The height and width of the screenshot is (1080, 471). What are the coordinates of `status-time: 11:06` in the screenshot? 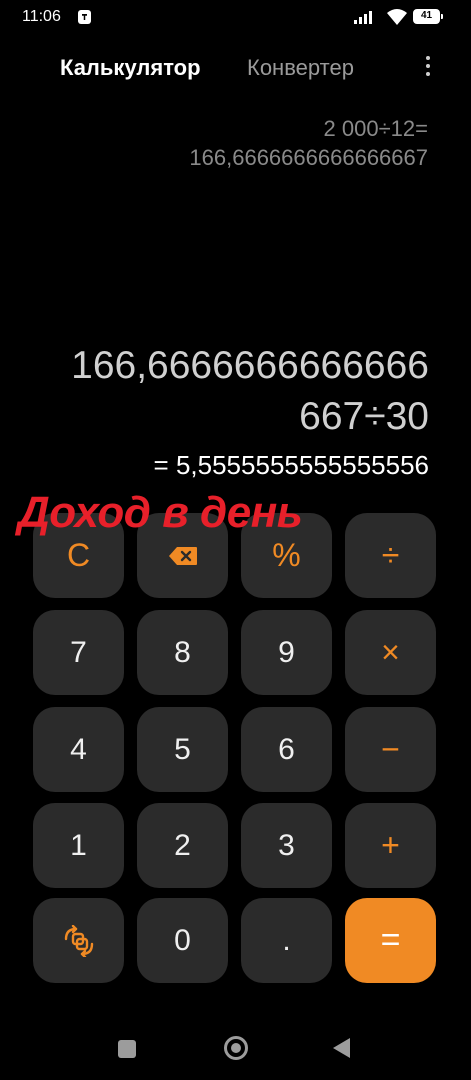 It's located at (41, 16).